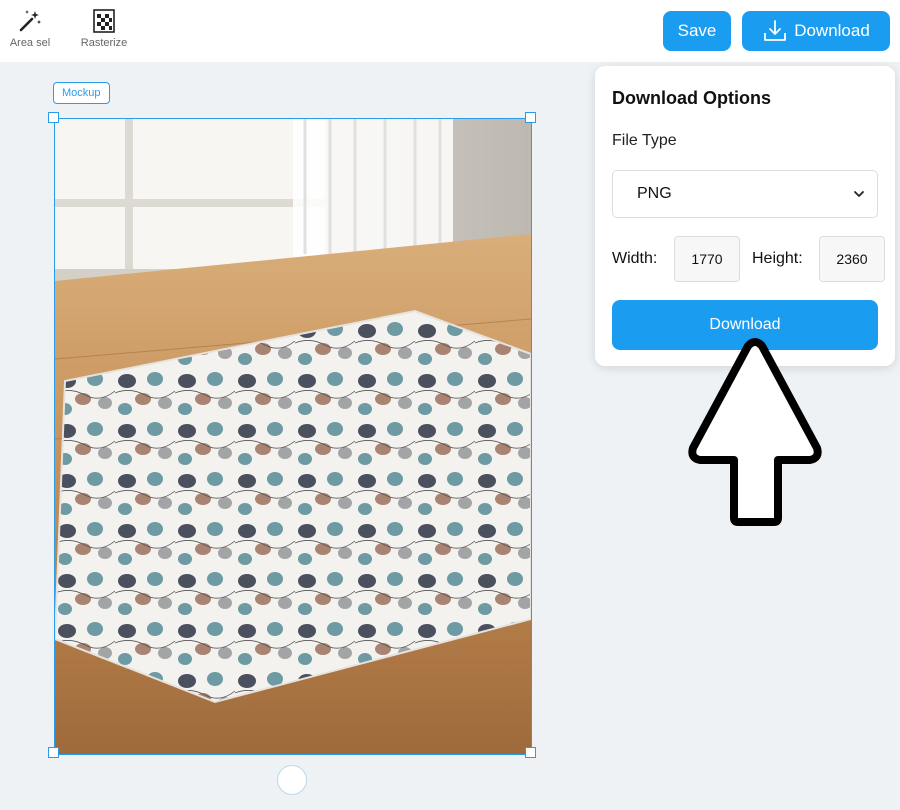 The height and width of the screenshot is (810, 900). Describe the element at coordinates (104, 43) in the screenshot. I see `tool-rasterize-label: Rasterize` at that location.